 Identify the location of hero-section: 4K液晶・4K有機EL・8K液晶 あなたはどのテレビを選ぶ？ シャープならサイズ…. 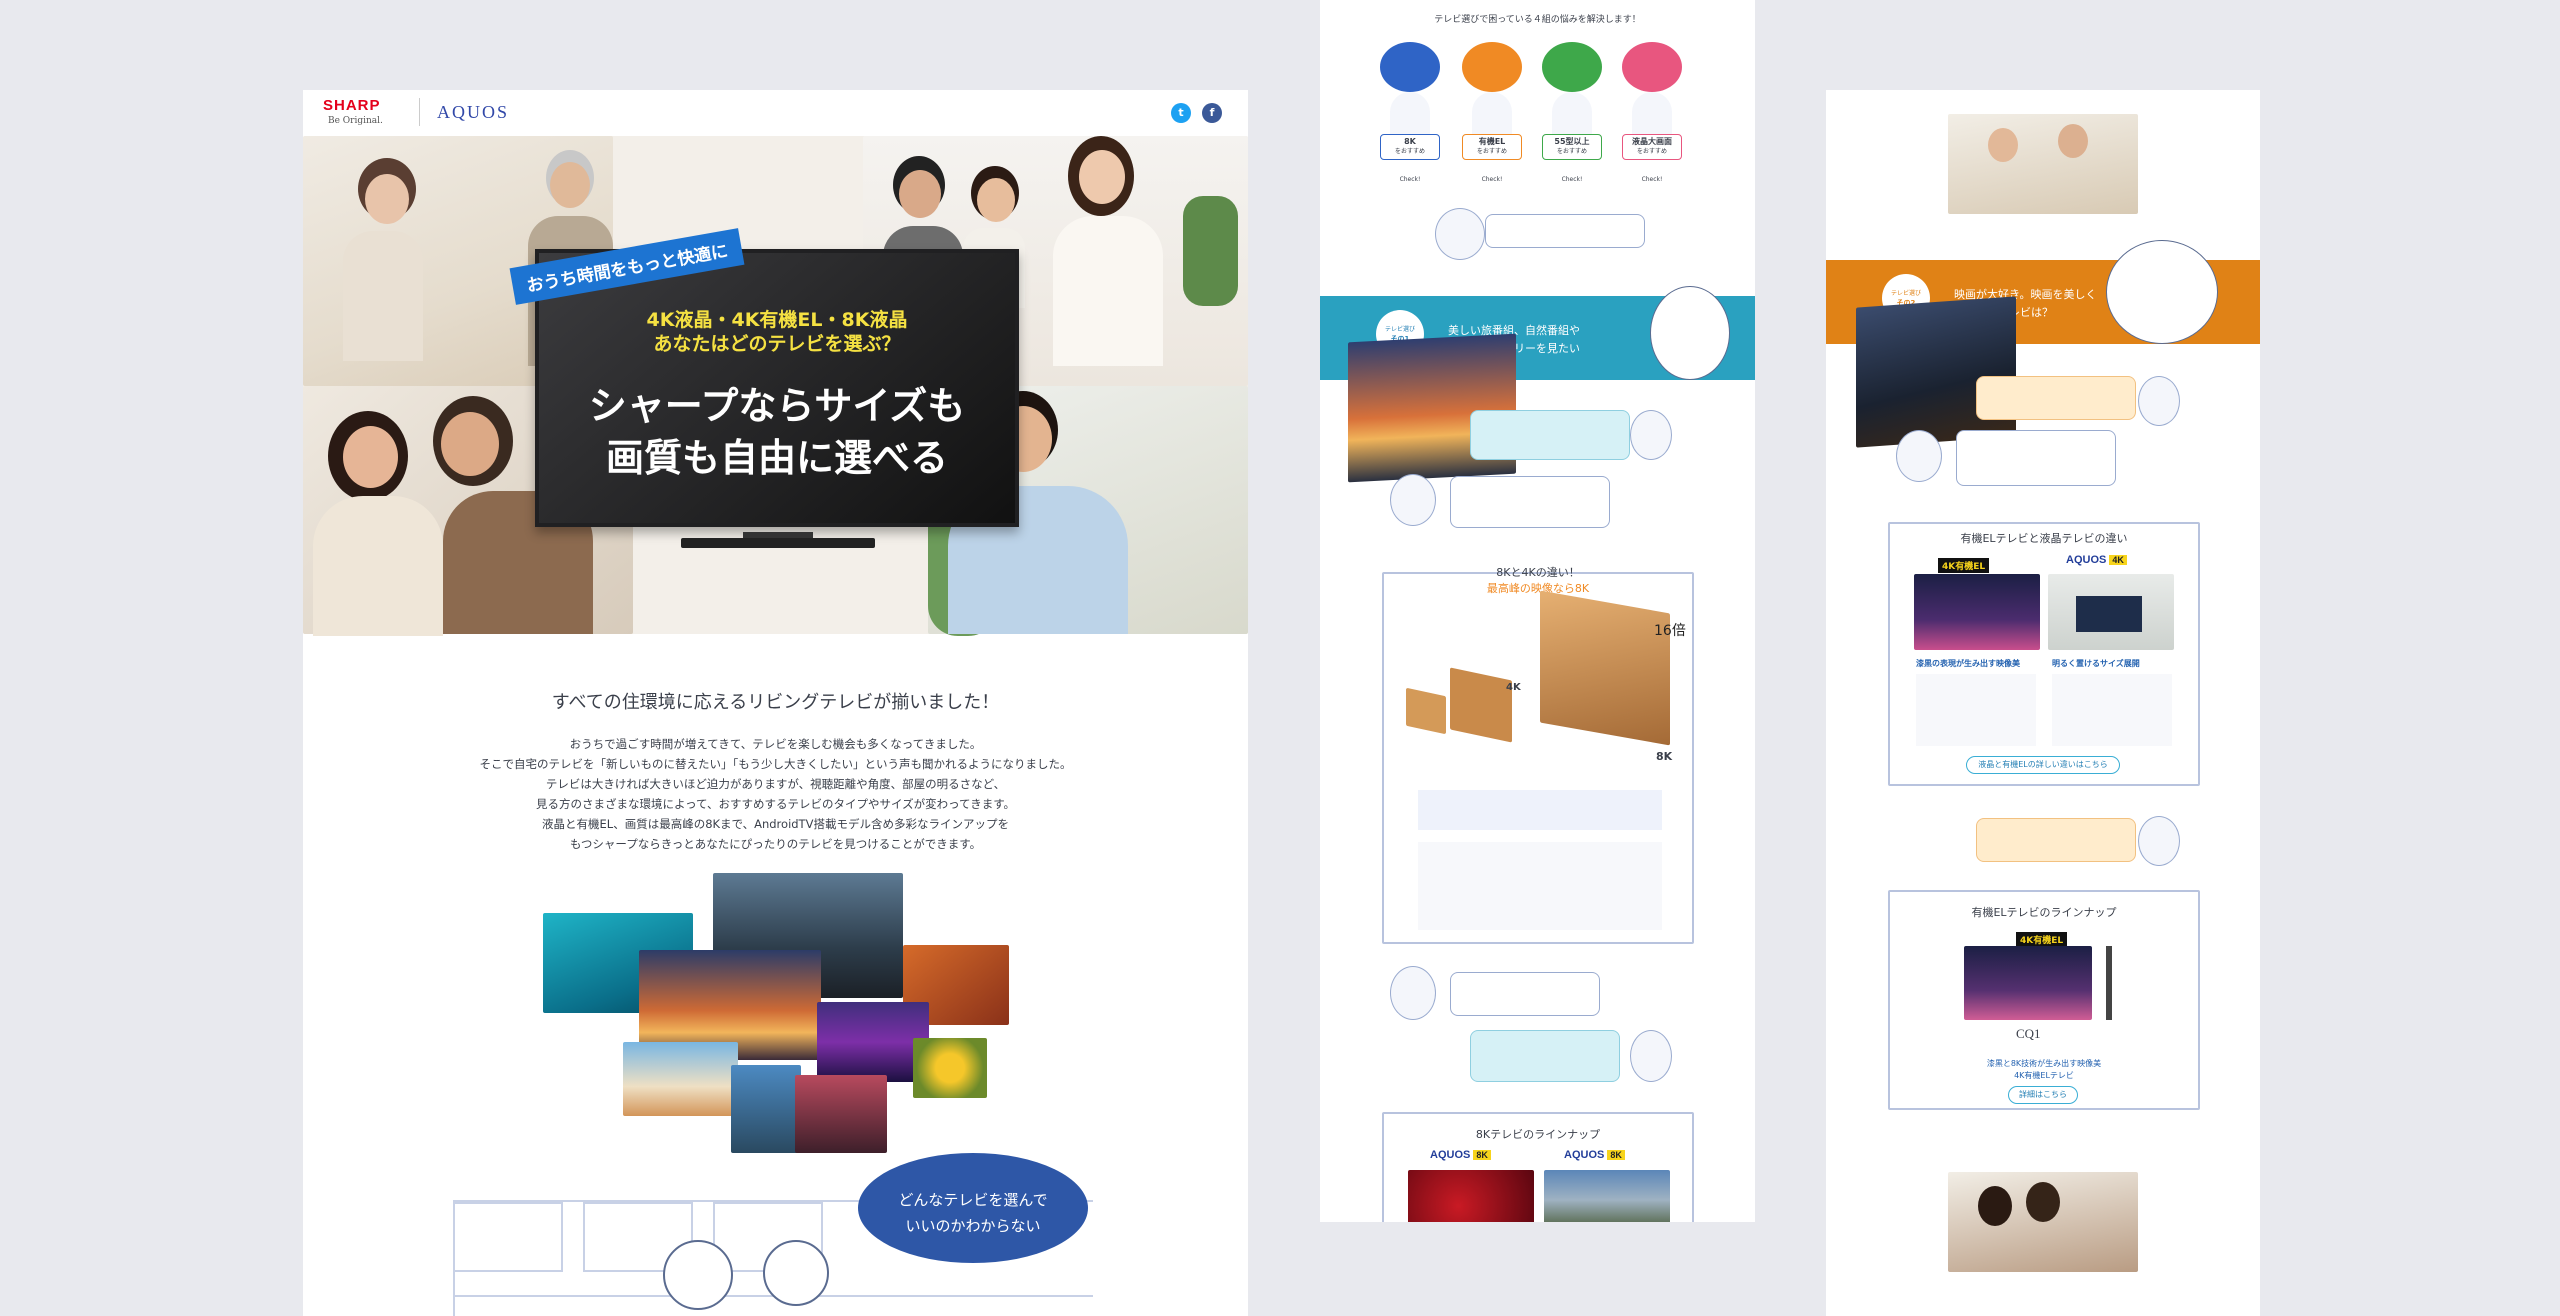
(775, 386).